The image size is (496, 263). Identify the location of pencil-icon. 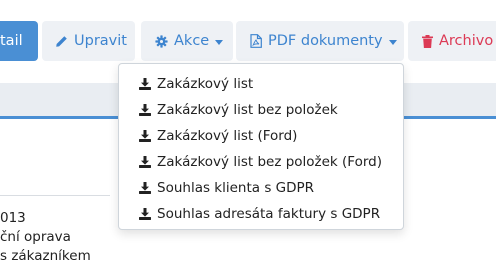
(61, 41).